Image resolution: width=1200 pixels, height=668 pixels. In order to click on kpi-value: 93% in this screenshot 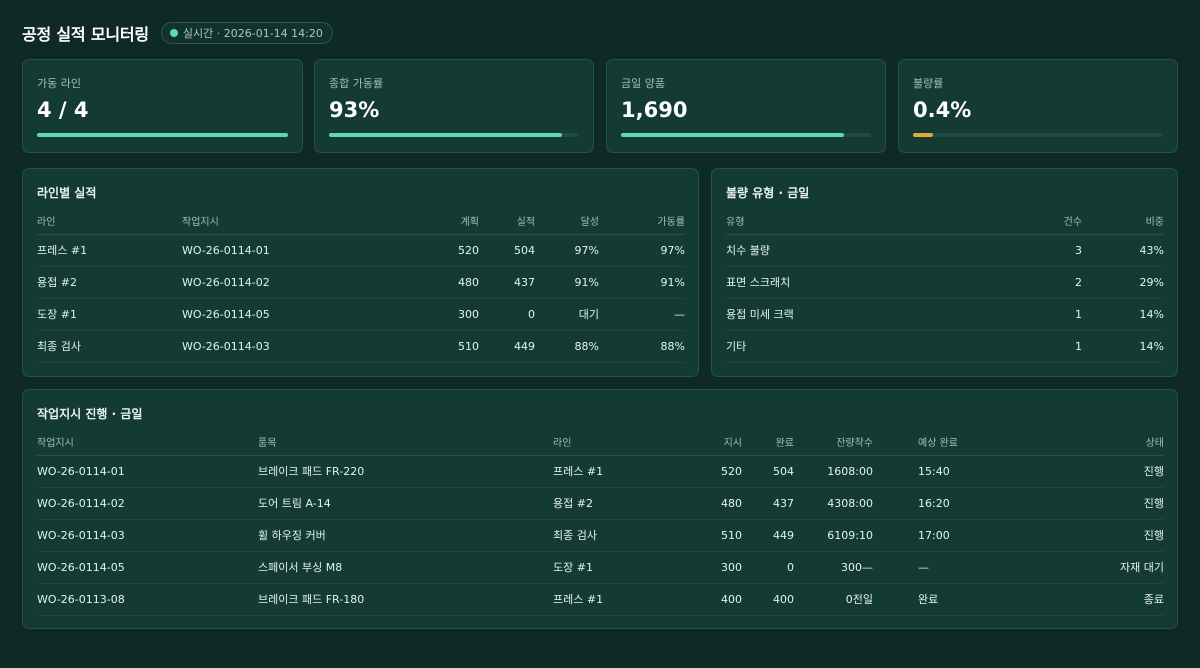, I will do `click(354, 110)`.